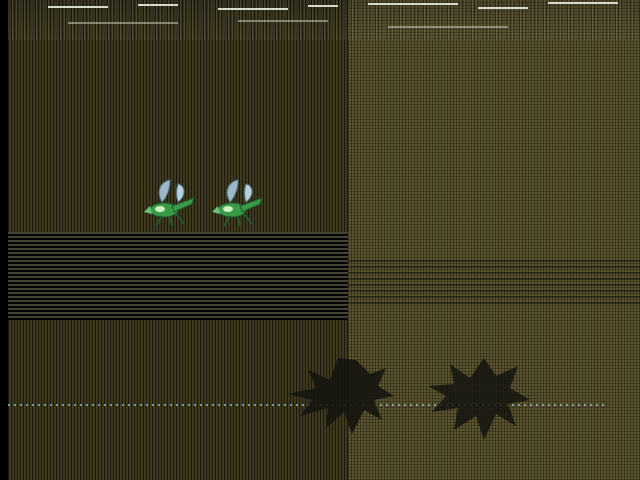  What do you see at coordinates (494, 280) in the screenshot?
I see `floor-band-extension` at bounding box center [494, 280].